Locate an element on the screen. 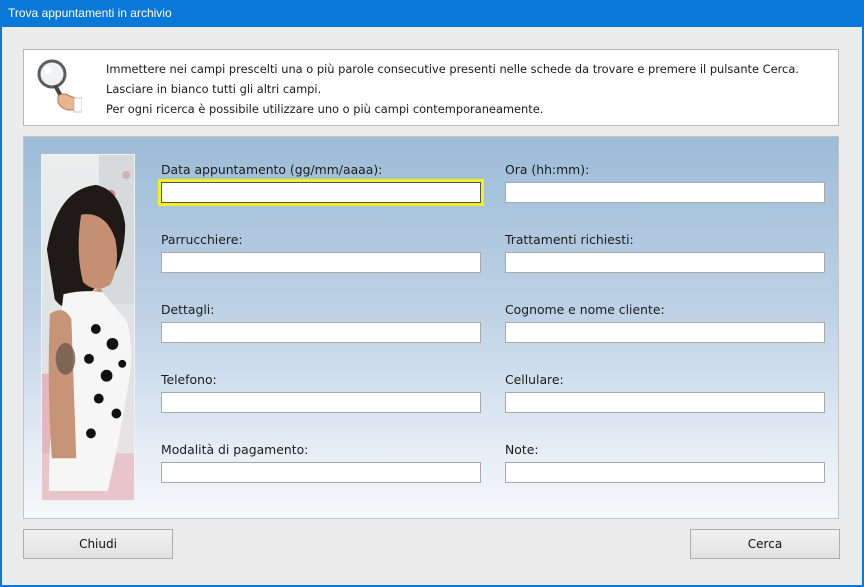  search-button: Cerca is located at coordinates (765, 544).